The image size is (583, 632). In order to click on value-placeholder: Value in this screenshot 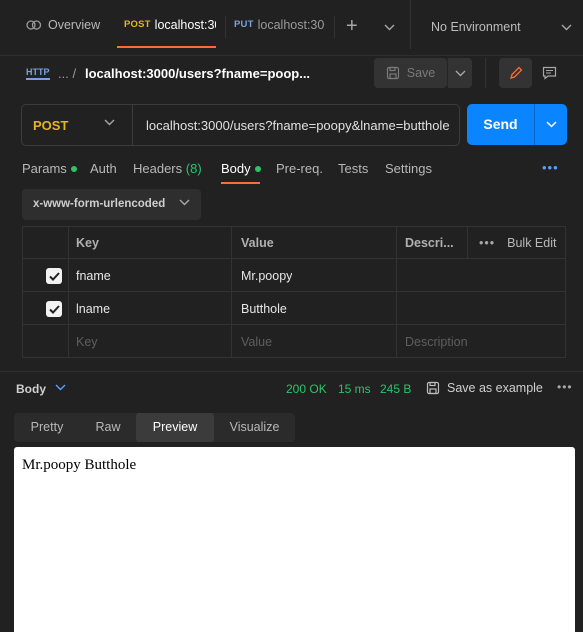, I will do `click(256, 342)`.